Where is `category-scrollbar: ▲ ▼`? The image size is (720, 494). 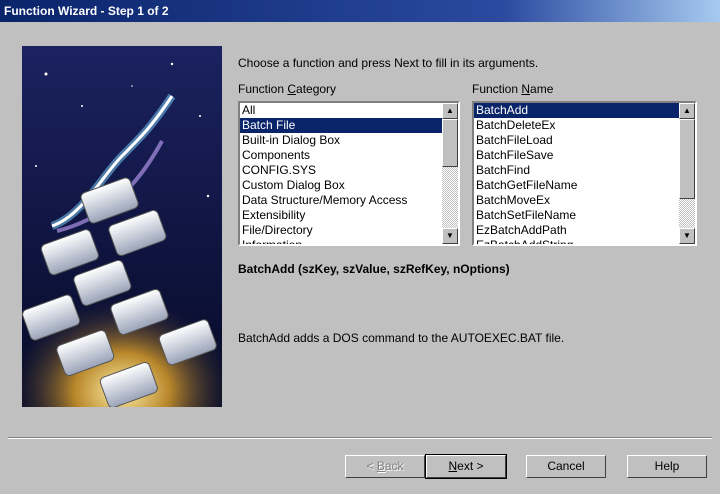 category-scrollbar: ▲ ▼ is located at coordinates (450, 173).